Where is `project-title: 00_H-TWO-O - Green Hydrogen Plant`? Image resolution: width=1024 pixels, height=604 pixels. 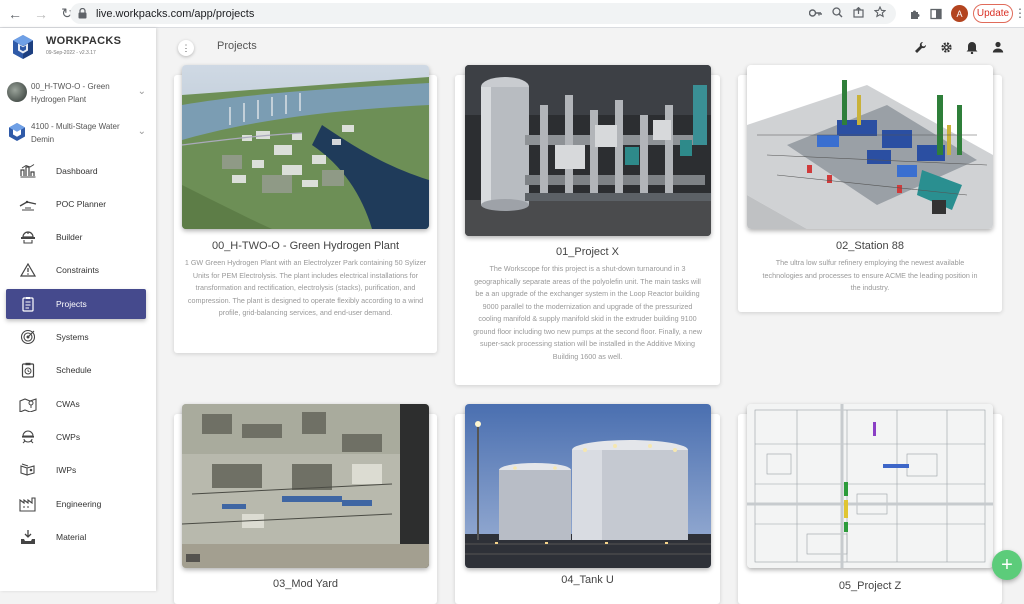
project-title: 00_H-TWO-O - Green Hydrogen Plant is located at coordinates (305, 246).